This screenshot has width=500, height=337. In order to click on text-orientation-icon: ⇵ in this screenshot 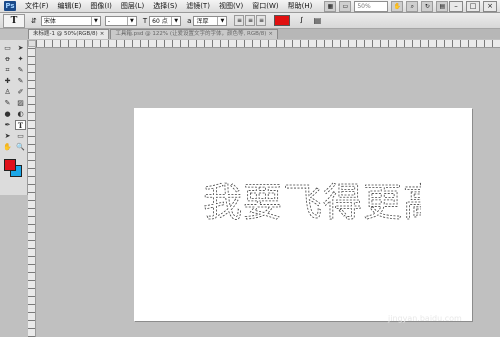, I will do `click(34, 21)`.